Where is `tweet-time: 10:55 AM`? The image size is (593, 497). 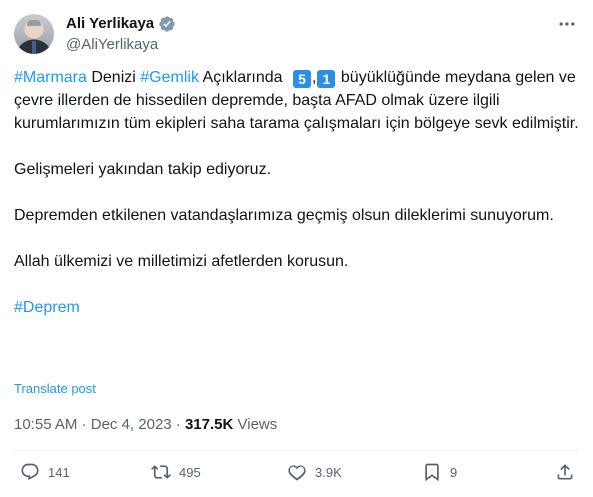
tweet-time: 10:55 AM is located at coordinates (45, 424).